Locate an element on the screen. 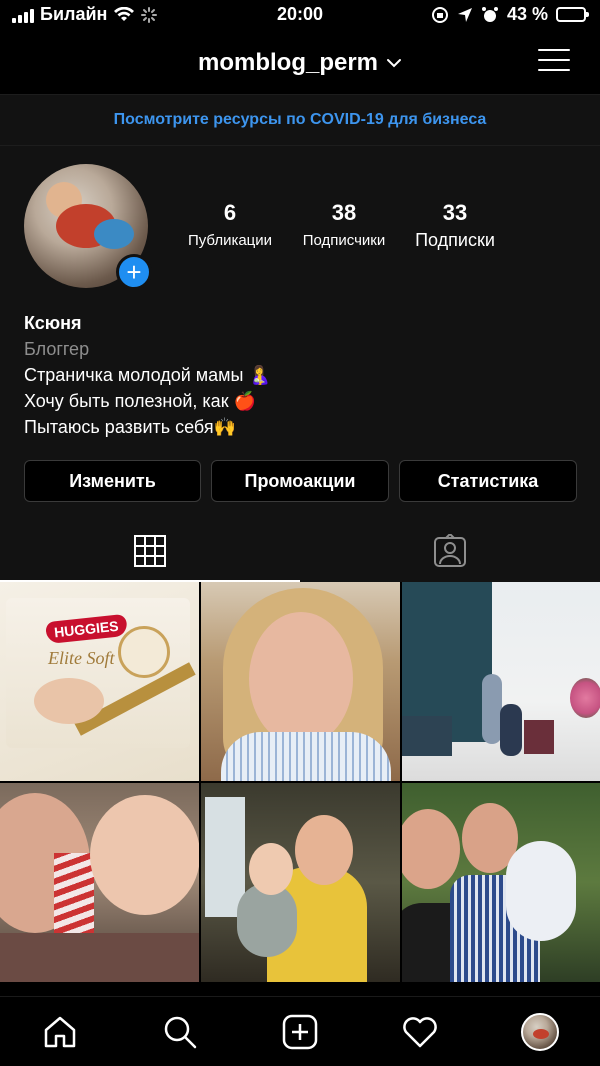  battery-percent: 43 % is located at coordinates (527, 14).